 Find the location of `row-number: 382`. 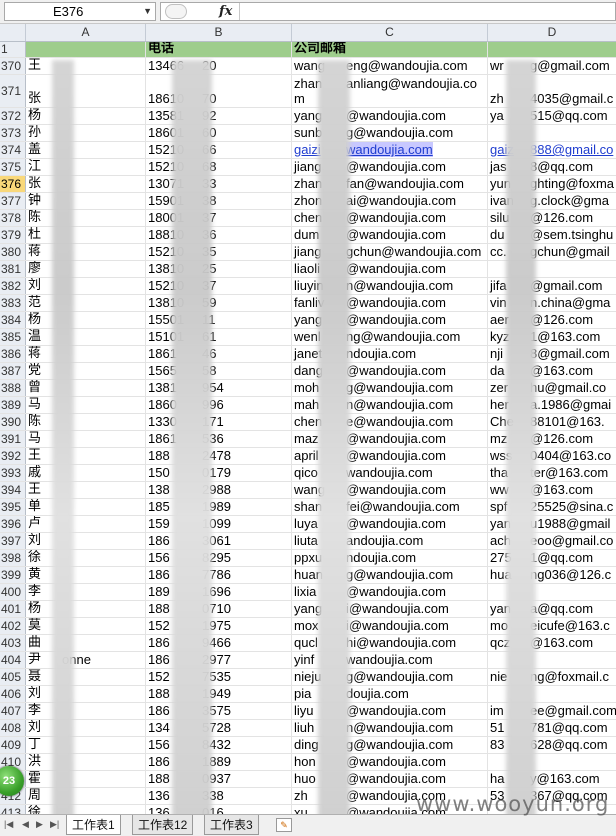

row-number: 382 is located at coordinates (13, 286).